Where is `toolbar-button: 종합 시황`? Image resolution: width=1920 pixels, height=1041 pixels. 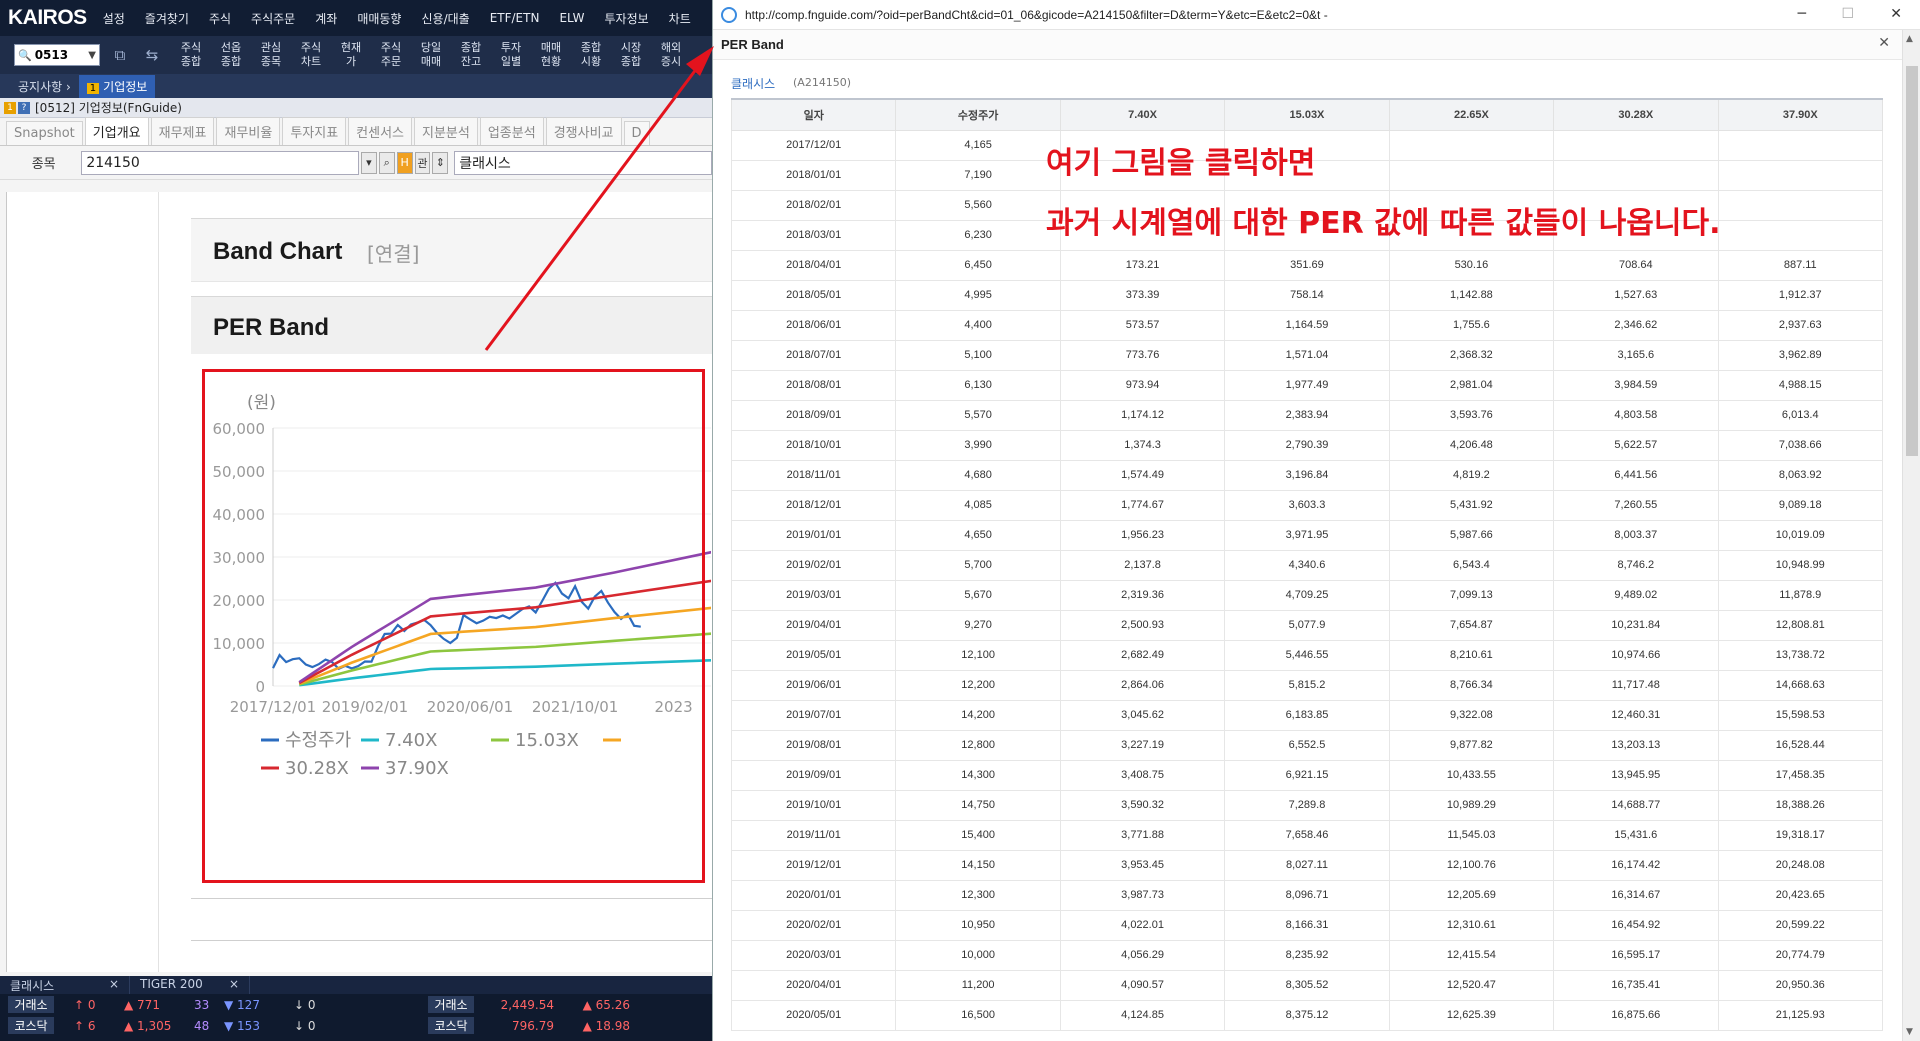 toolbar-button: 종합 시황 is located at coordinates (591, 55).